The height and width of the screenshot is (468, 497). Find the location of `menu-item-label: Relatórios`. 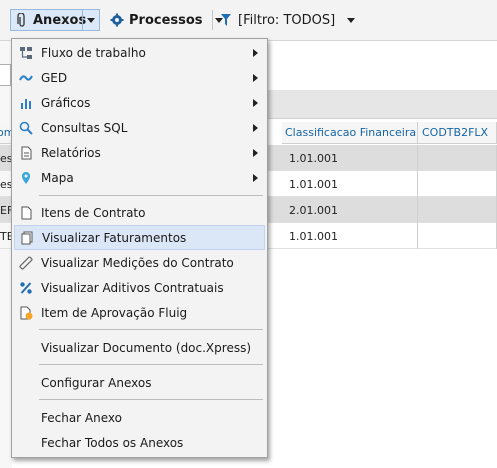

menu-item-label: Relatórios is located at coordinates (71, 152).